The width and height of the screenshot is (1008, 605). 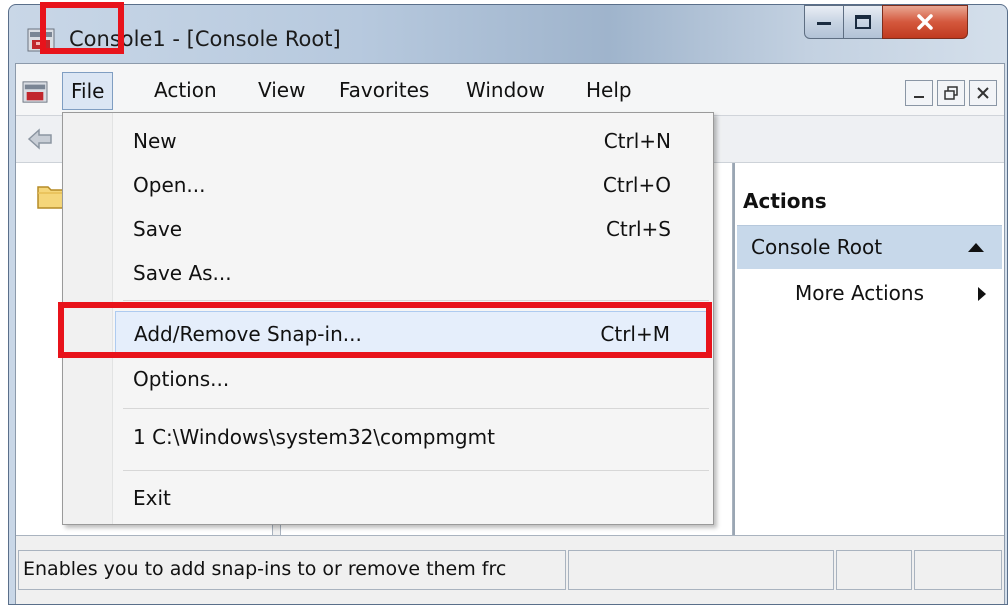 What do you see at coordinates (982, 294) in the screenshot?
I see `submenu-arrow-icon` at bounding box center [982, 294].